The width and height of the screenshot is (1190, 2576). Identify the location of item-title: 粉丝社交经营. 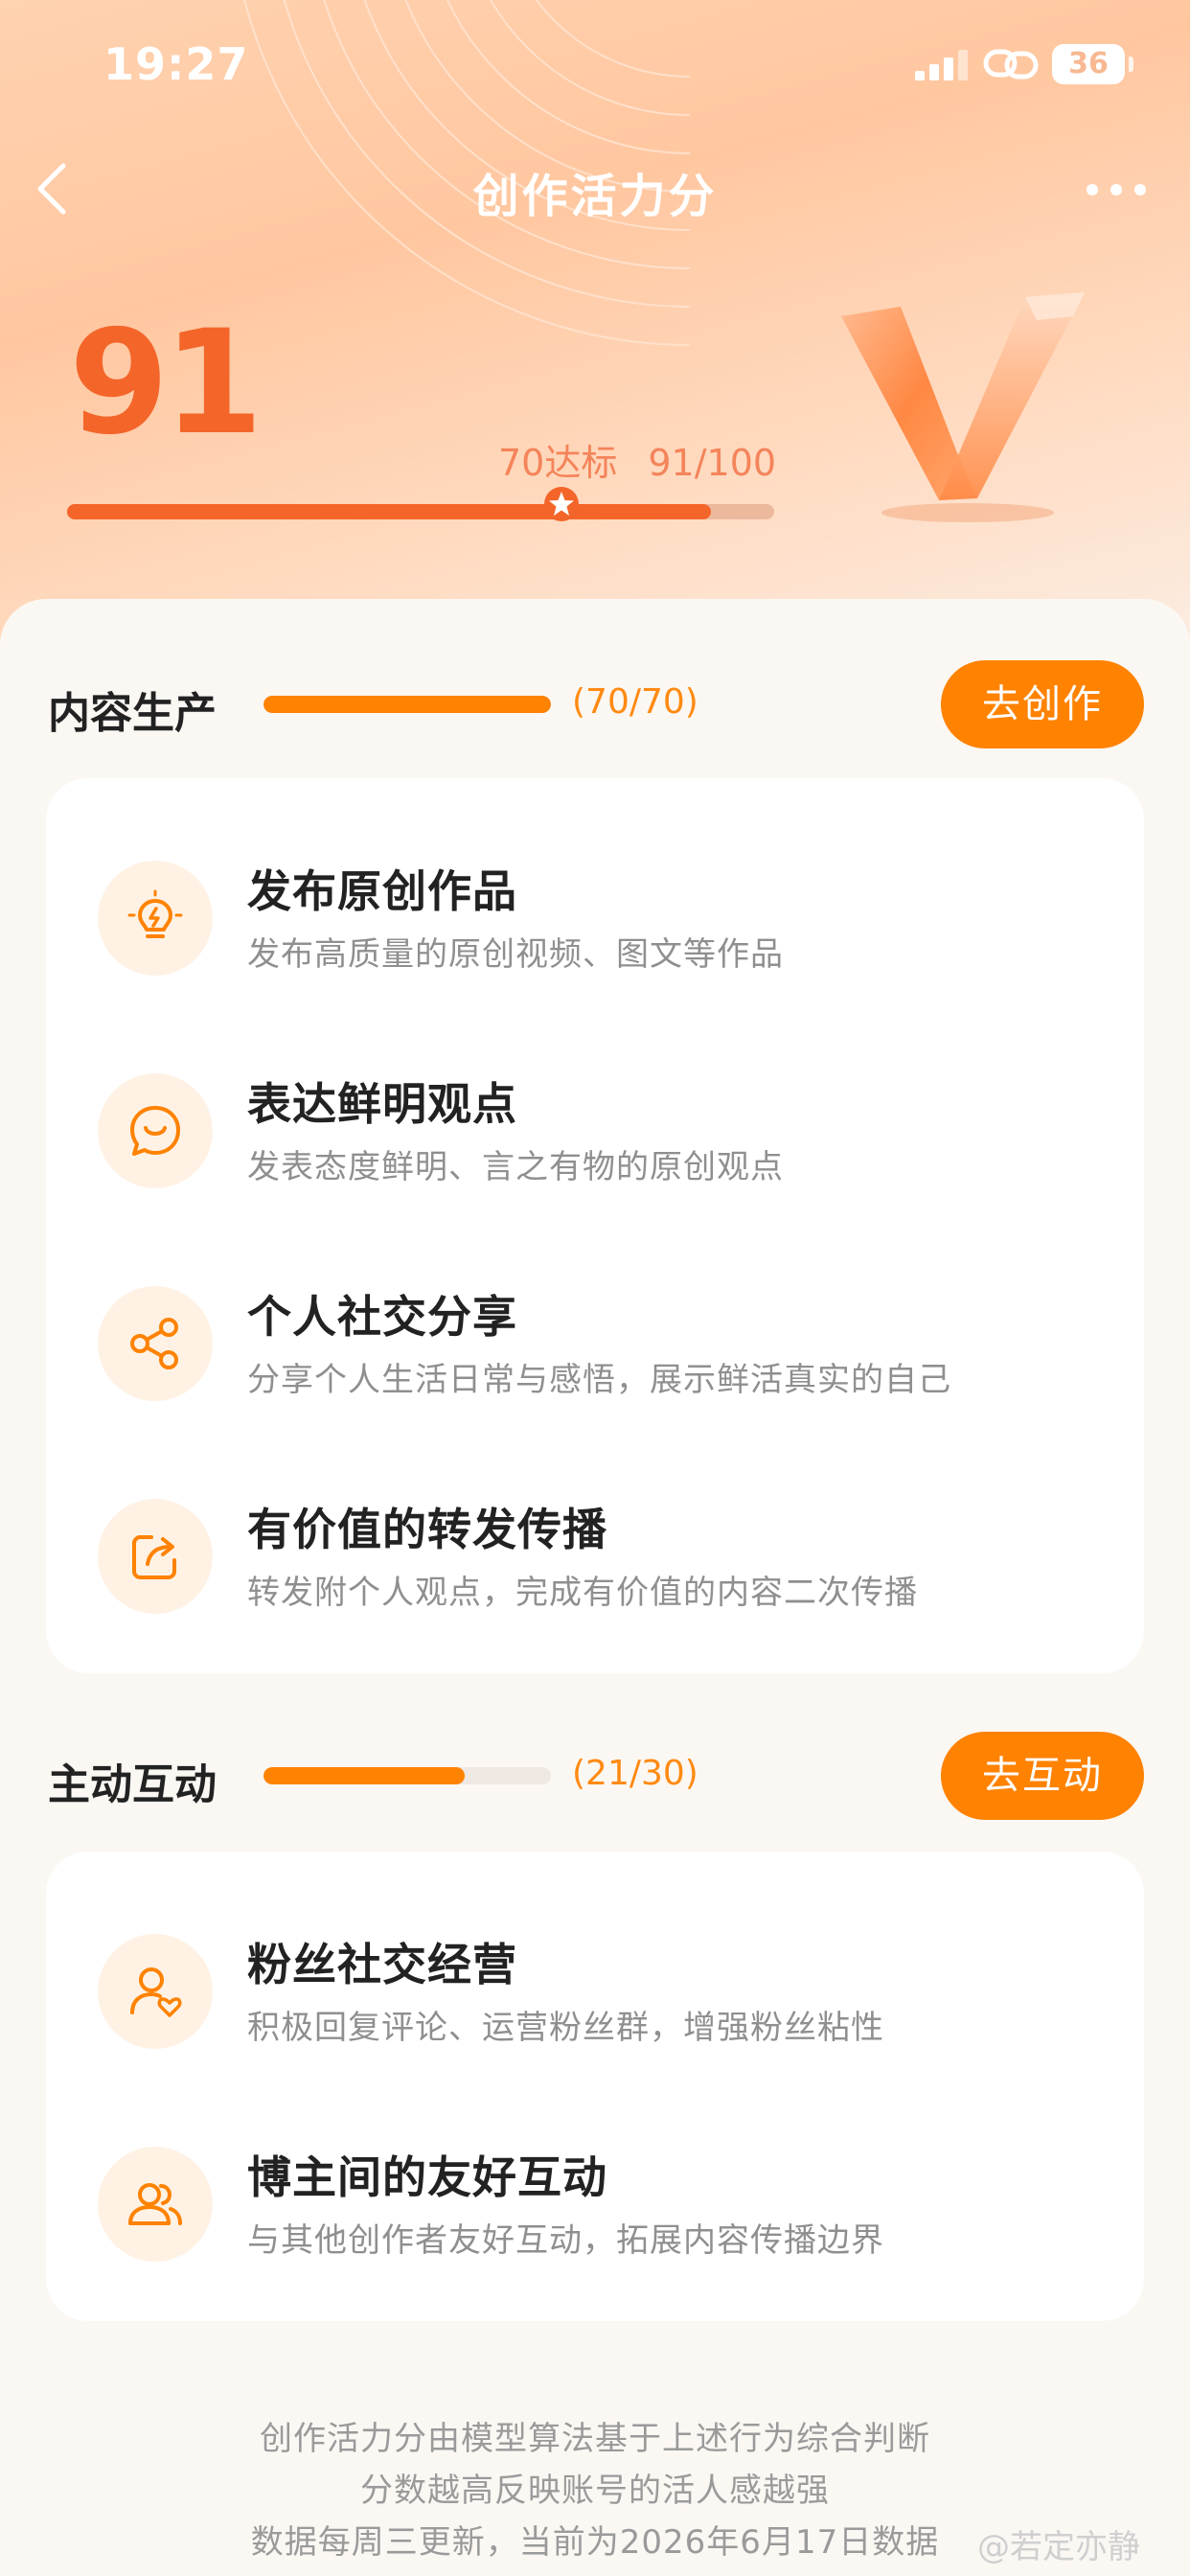
(382, 1965).